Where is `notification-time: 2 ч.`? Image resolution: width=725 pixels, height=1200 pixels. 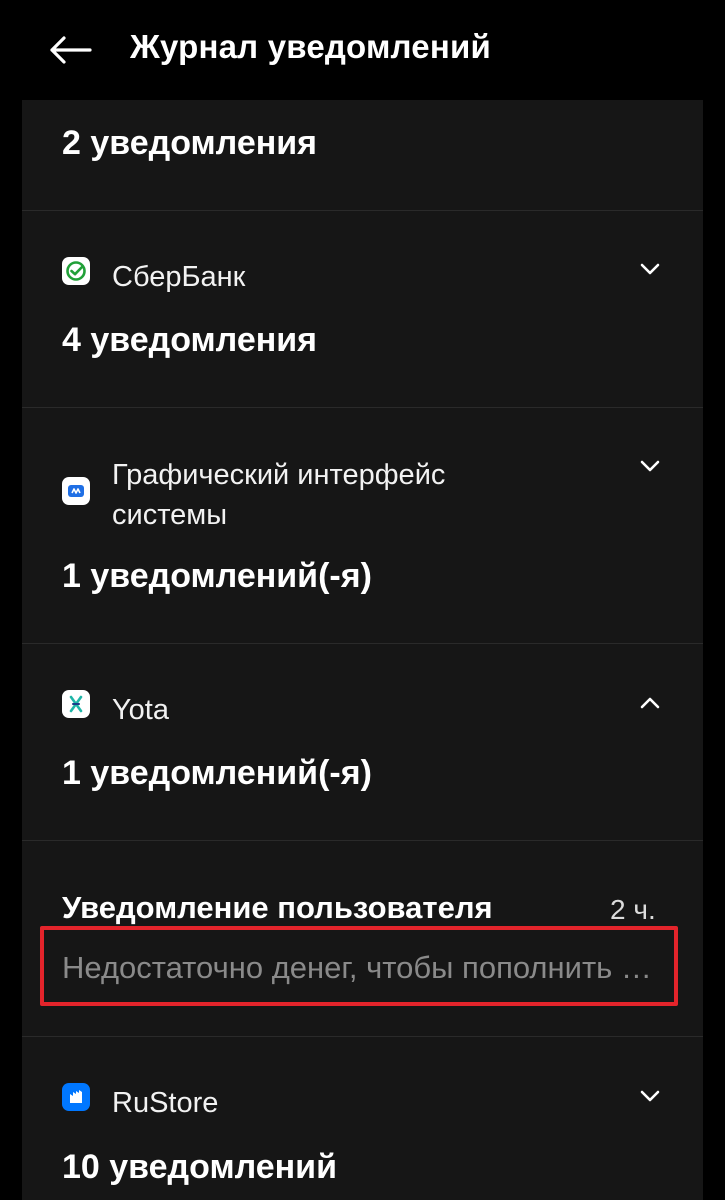
notification-time: 2 ч. is located at coordinates (633, 909).